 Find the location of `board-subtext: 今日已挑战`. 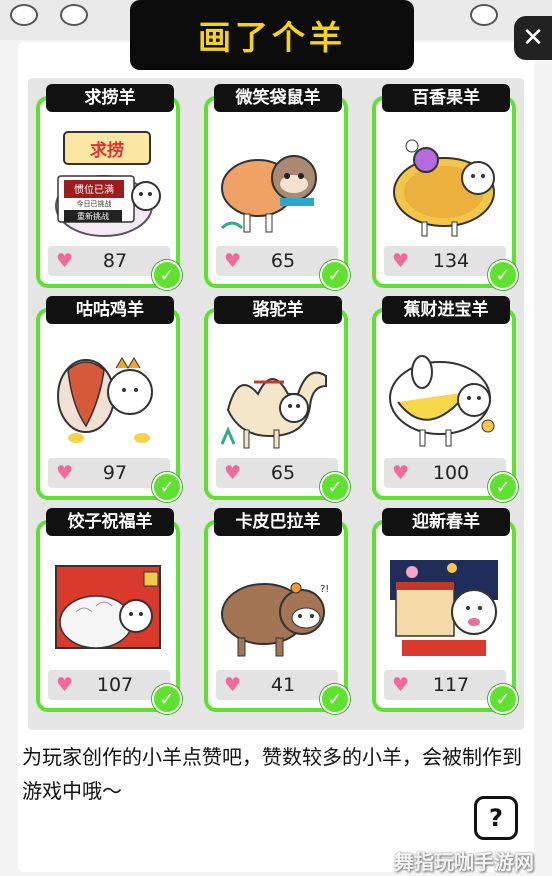

board-subtext: 今日已挑战 is located at coordinates (94, 203).